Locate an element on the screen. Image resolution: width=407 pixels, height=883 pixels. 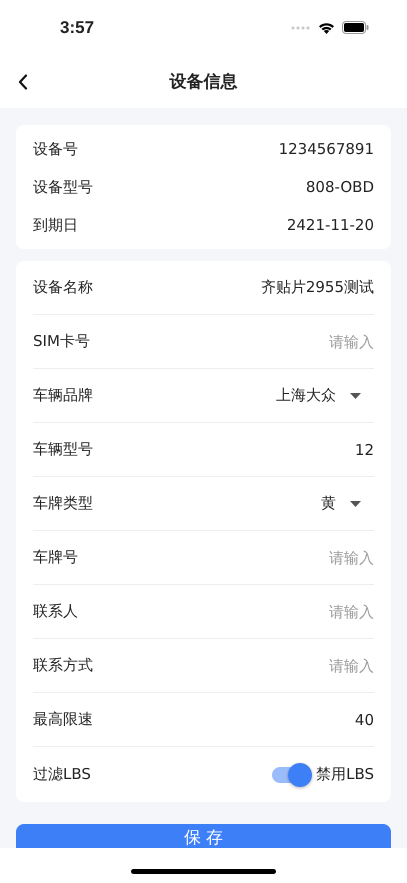
page-title: 设备信息 is located at coordinates (204, 82).